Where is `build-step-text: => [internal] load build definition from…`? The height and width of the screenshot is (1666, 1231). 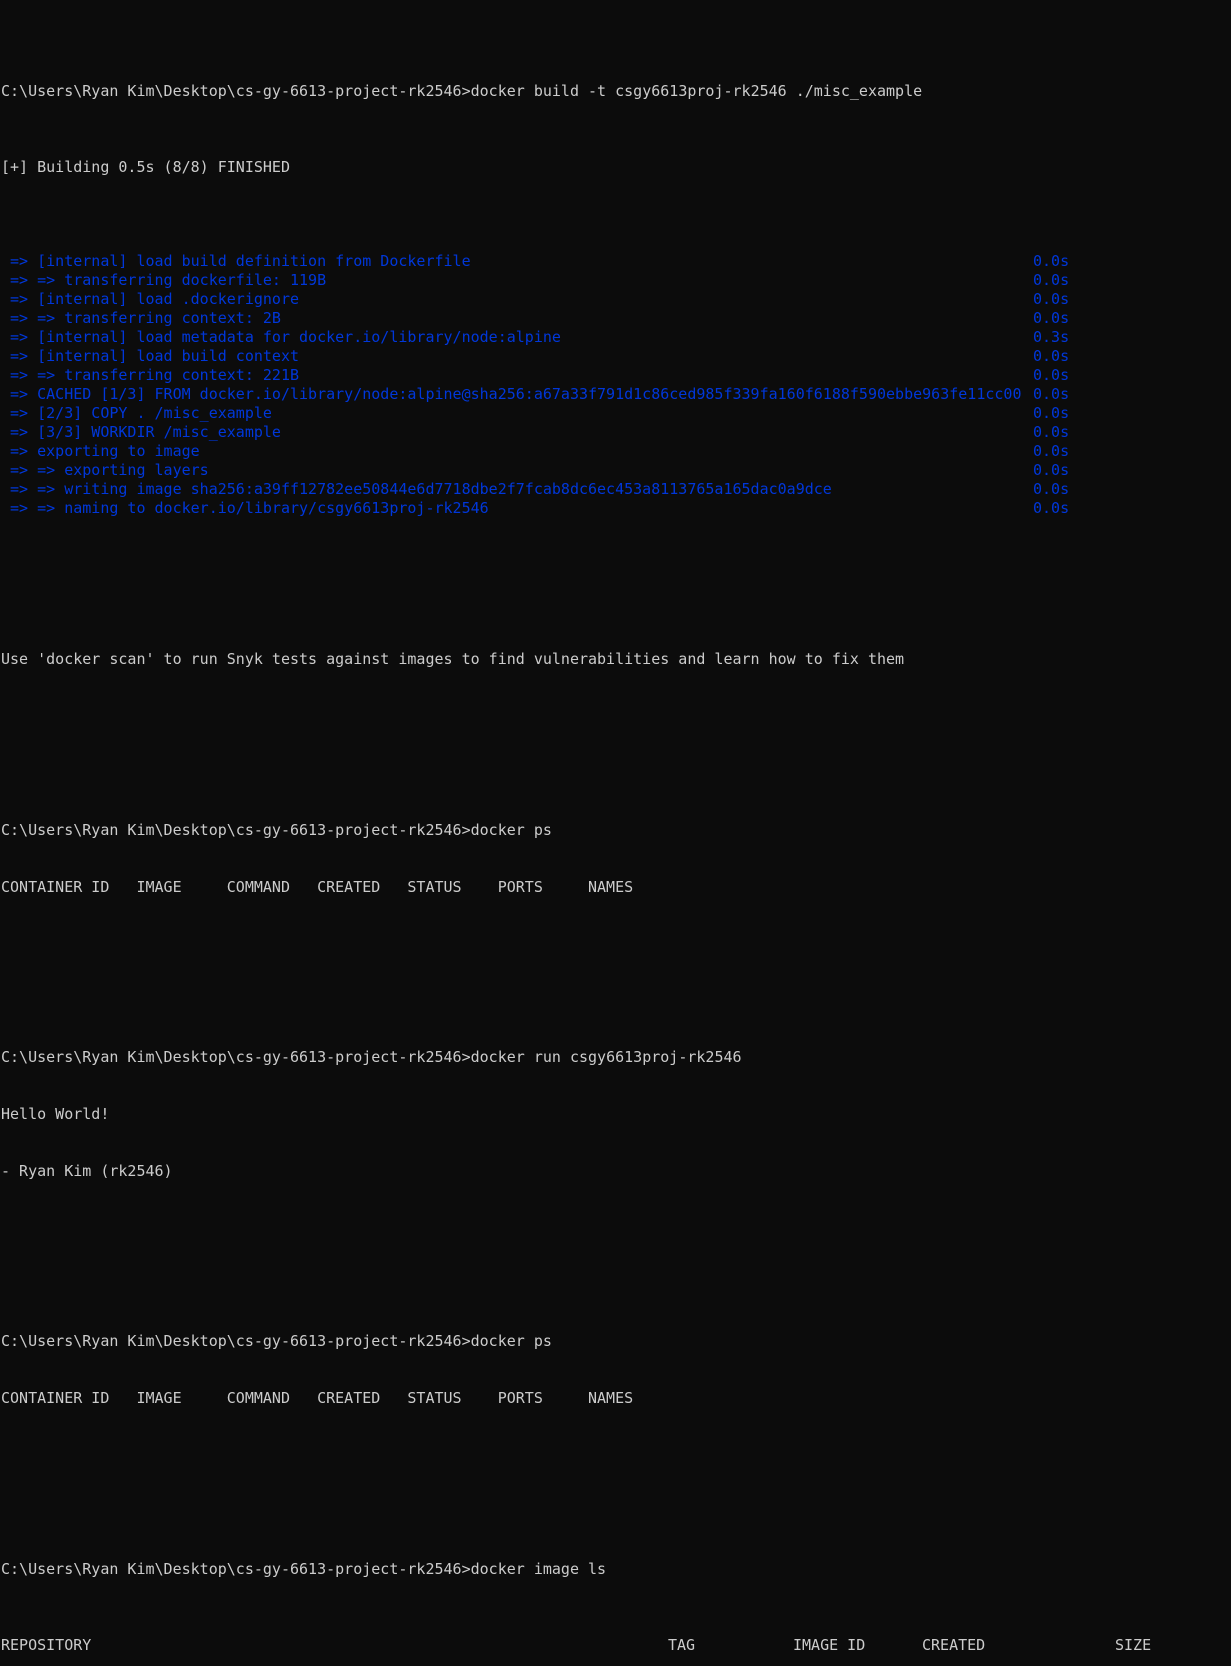
build-step-text: => [internal] load build definition from… is located at coordinates (236, 261).